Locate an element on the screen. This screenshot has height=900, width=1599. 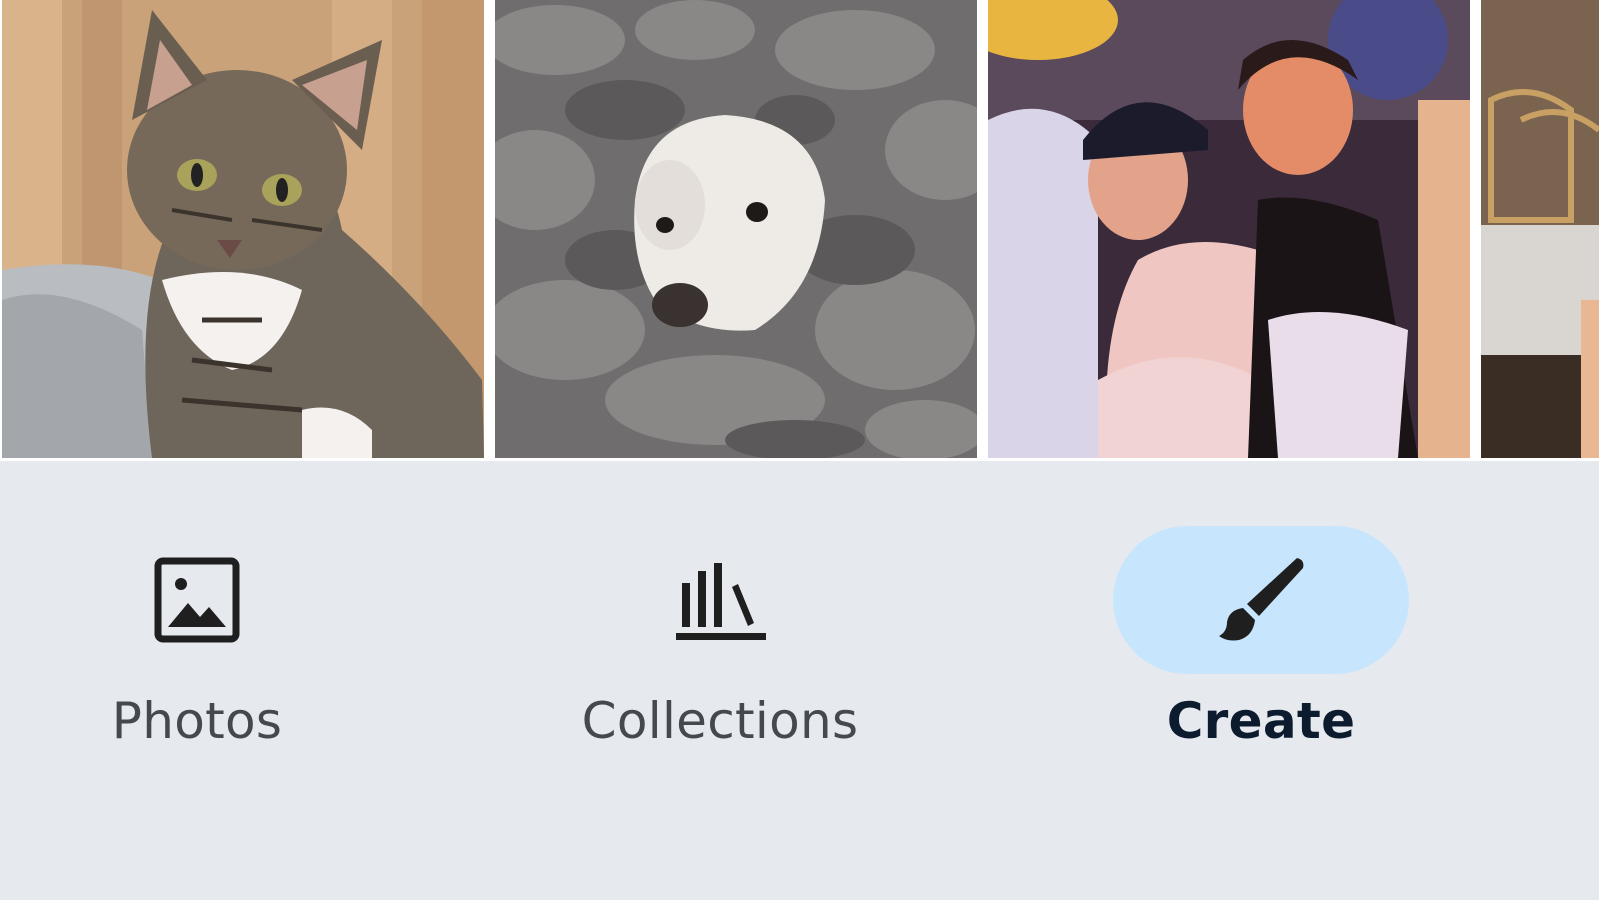
nav-item-create: Create is located at coordinates (1261, 646).